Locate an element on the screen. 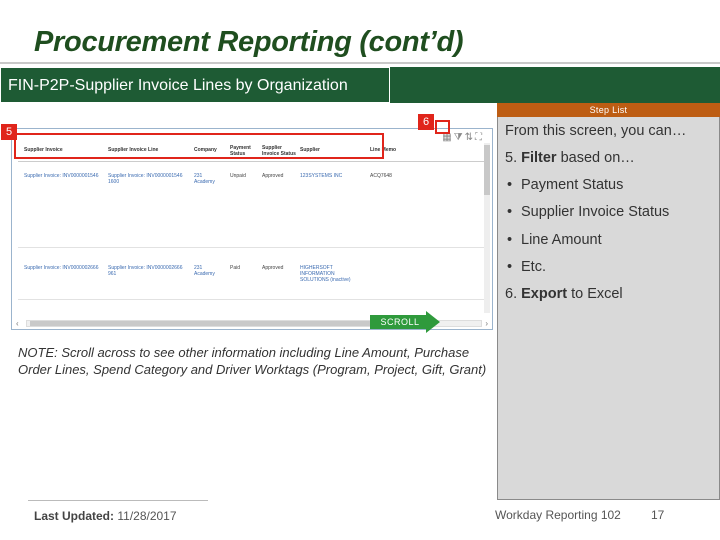  scroll-left-icon: ‹ is located at coordinates (17, 323).